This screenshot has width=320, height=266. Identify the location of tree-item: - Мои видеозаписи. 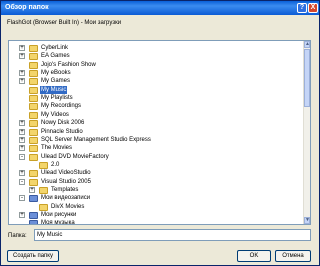
(156, 198).